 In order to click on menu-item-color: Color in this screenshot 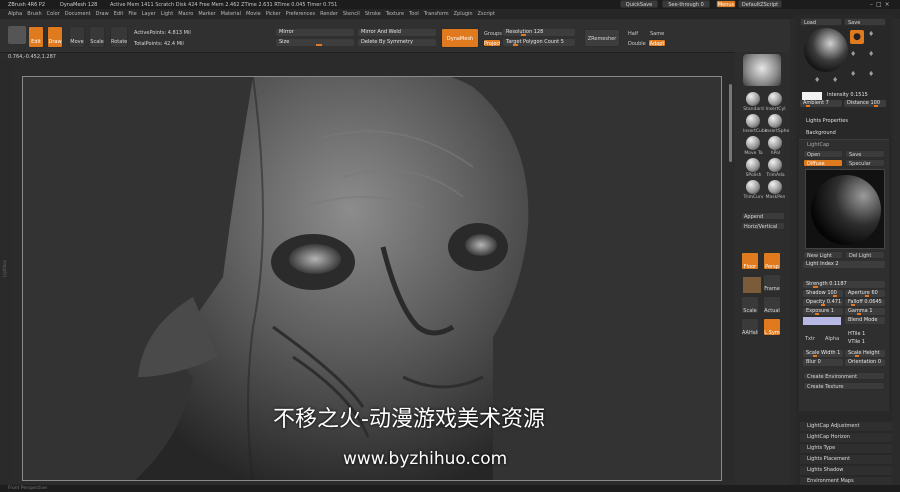, I will do `click(53, 14)`.